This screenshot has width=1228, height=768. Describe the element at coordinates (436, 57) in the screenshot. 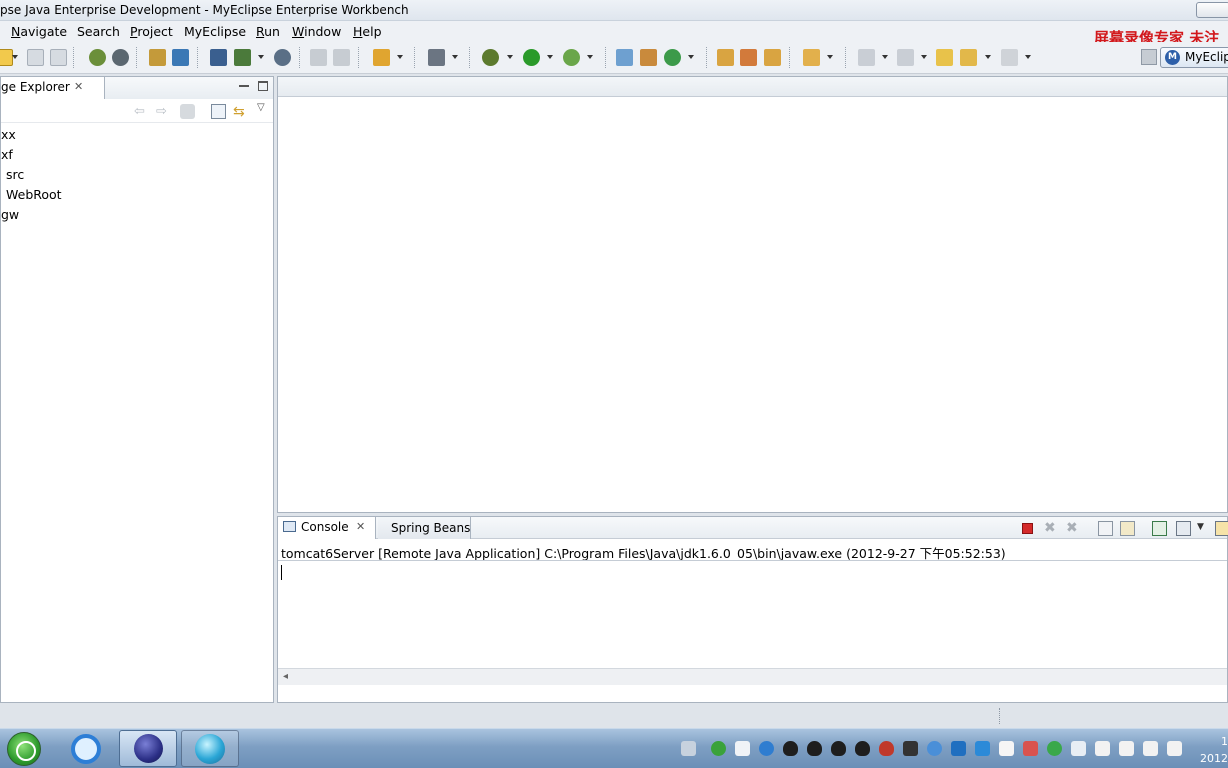

I see `screenshot-icon` at that location.